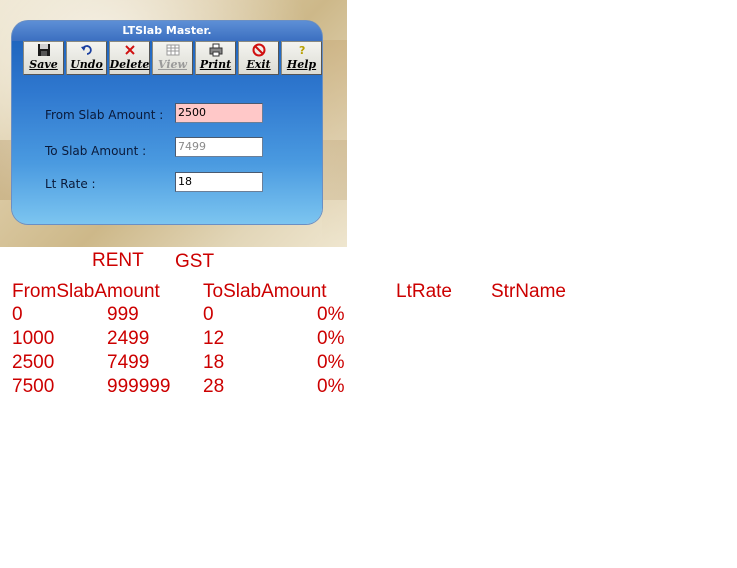 The height and width of the screenshot is (568, 737). Describe the element at coordinates (86, 291) in the screenshot. I see `column-header: FromSlabAmount` at that location.